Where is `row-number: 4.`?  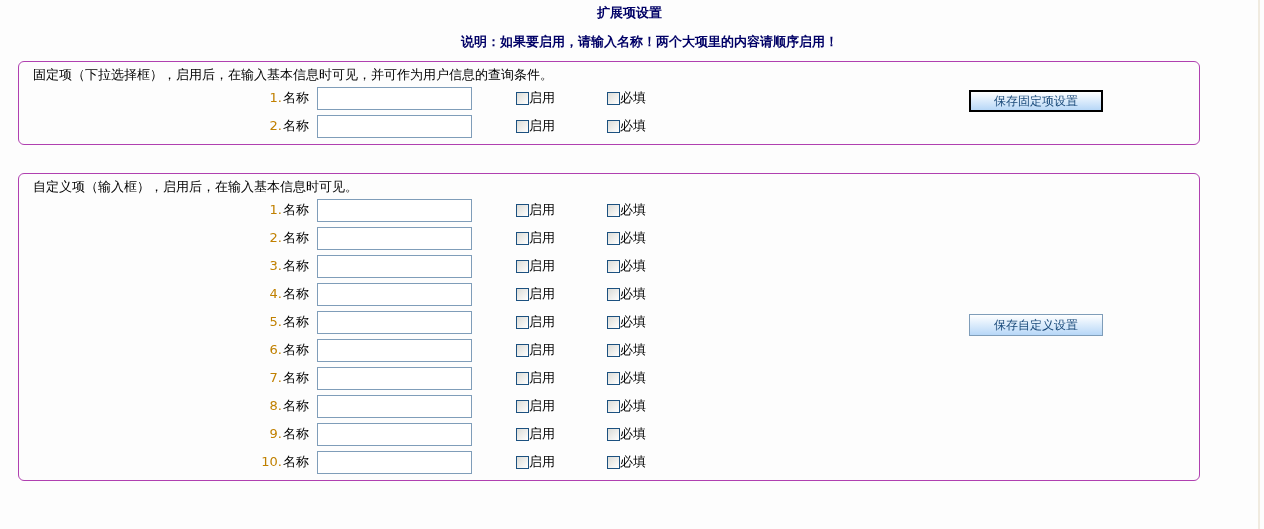 row-number: 4. is located at coordinates (275, 294).